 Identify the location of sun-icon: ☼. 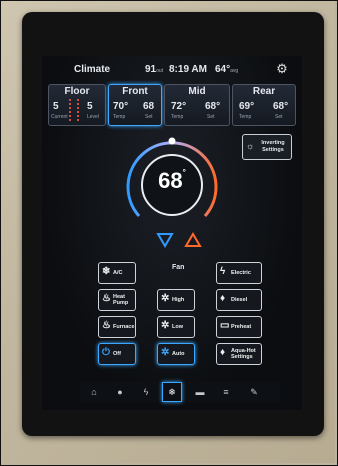
(250, 146).